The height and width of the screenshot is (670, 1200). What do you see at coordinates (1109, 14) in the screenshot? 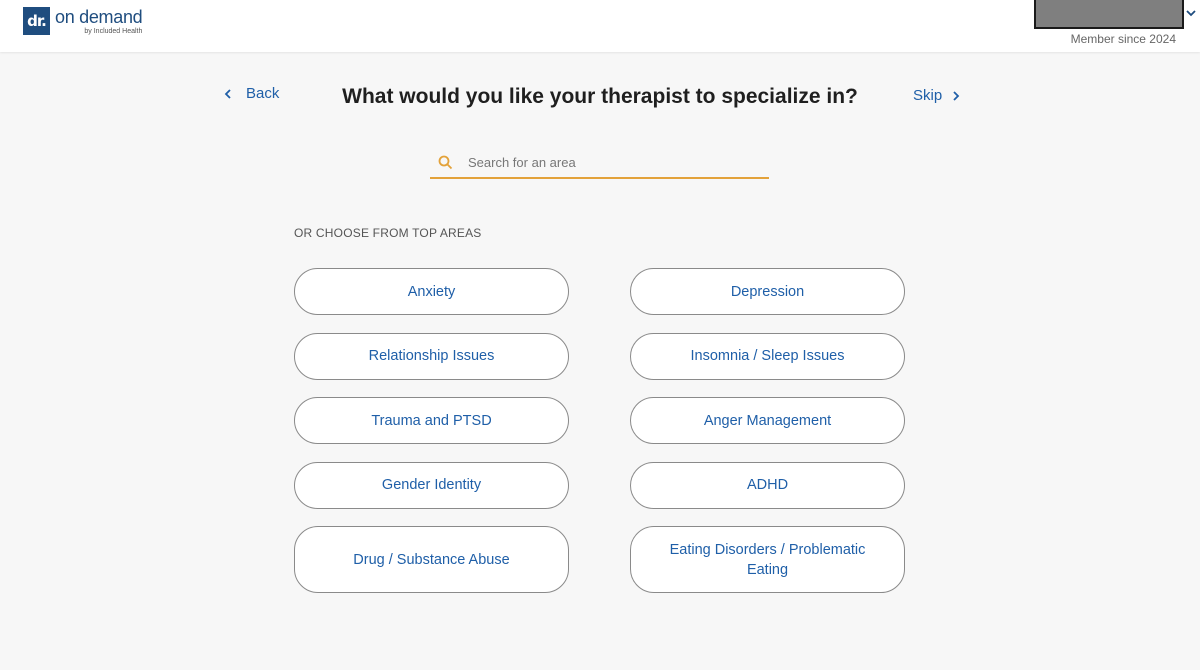
I see `account-menu-button` at bounding box center [1109, 14].